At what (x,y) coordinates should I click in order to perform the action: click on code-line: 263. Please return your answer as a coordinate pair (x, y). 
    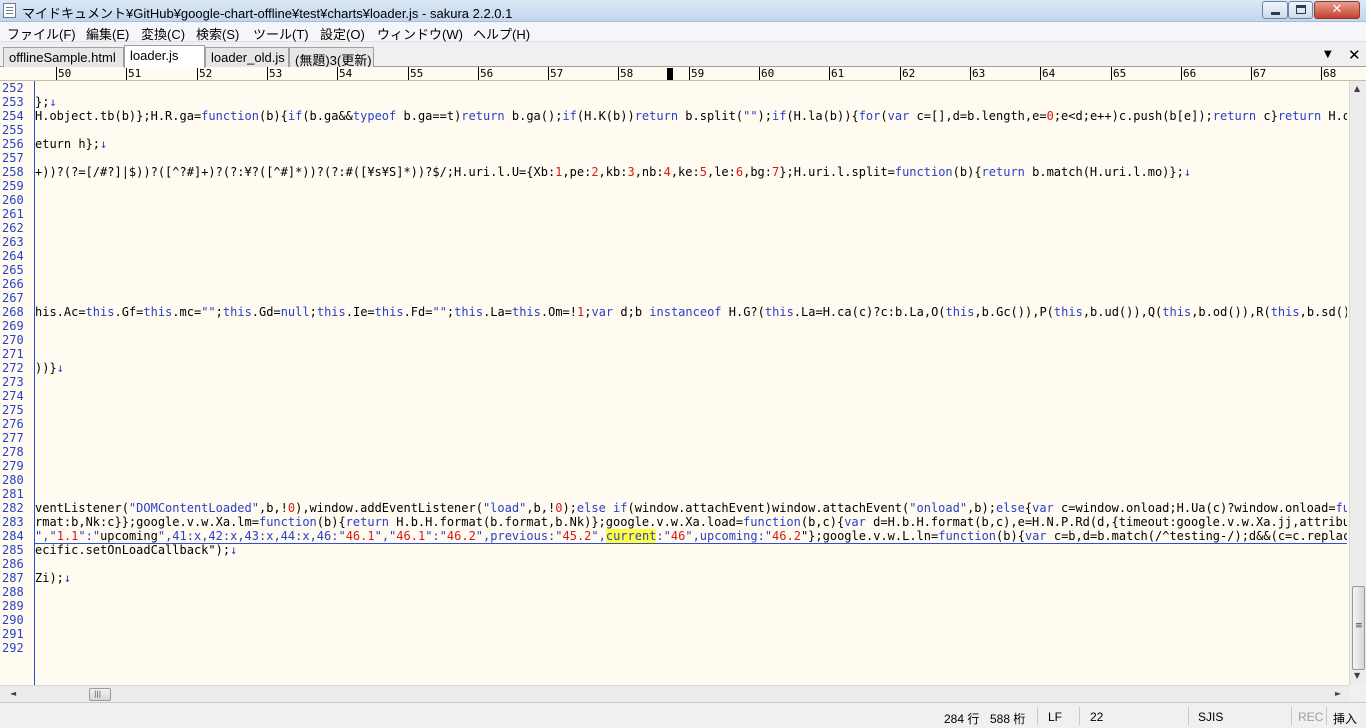
    Looking at the image, I should click on (674, 242).